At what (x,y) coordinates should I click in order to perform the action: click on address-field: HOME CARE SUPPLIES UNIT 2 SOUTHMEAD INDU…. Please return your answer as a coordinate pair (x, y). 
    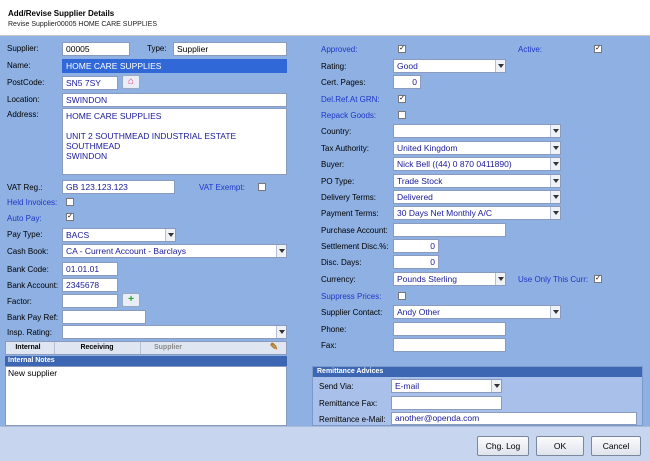
    Looking at the image, I should click on (174, 141).